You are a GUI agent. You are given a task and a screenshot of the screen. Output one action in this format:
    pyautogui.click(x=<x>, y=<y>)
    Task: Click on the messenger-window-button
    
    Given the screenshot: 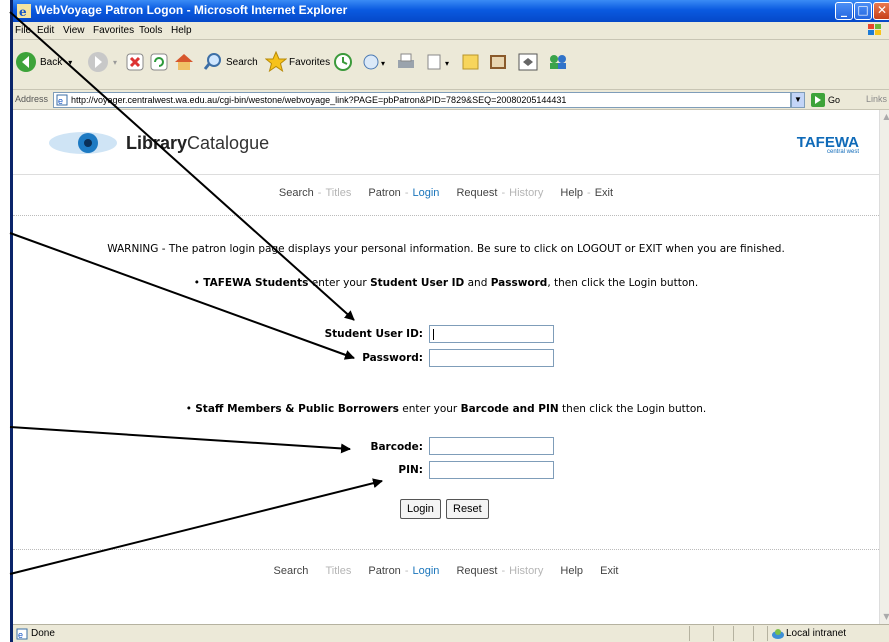 What is the action you would take?
    pyautogui.click(x=528, y=62)
    